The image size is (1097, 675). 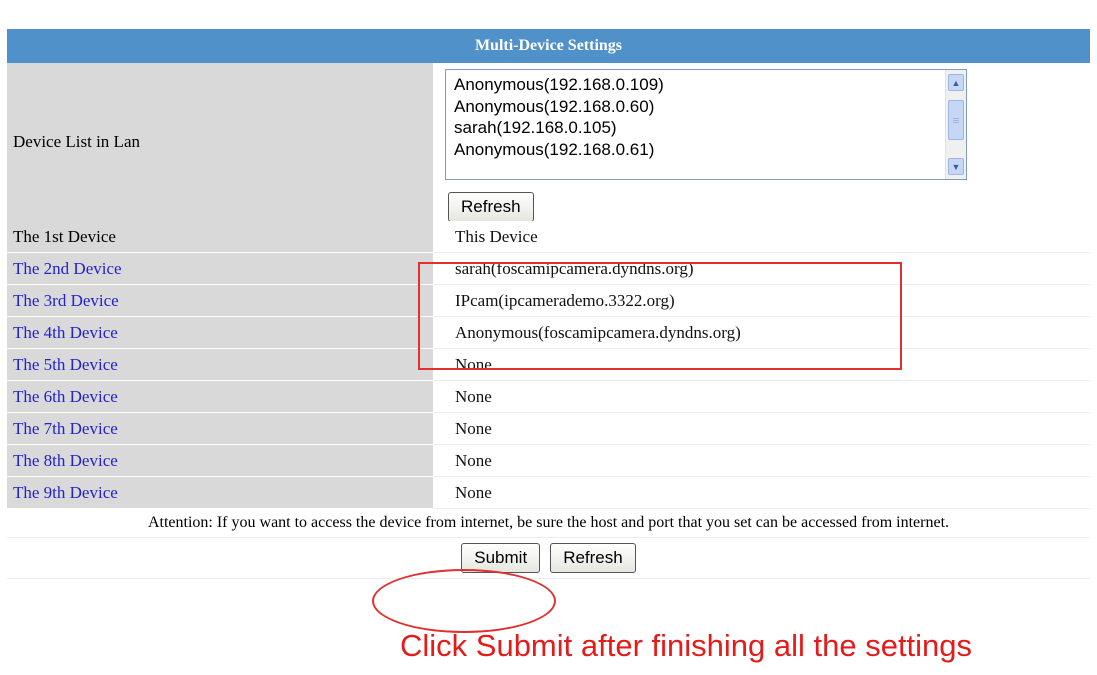 I want to click on device-row-1: The 1st Device This Device, so click(x=548, y=237).